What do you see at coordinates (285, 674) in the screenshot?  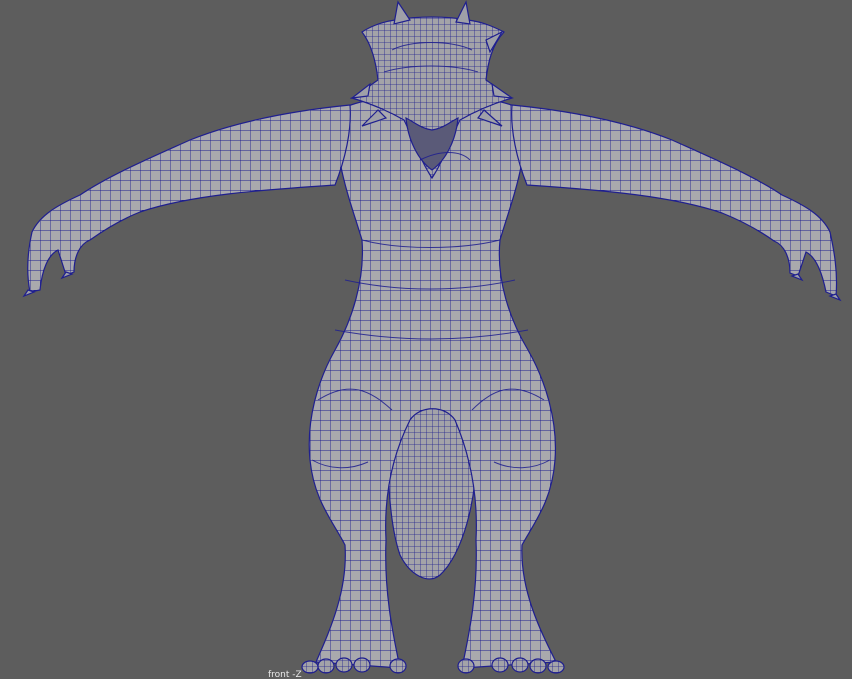 I see `camera-label: front -Z` at bounding box center [285, 674].